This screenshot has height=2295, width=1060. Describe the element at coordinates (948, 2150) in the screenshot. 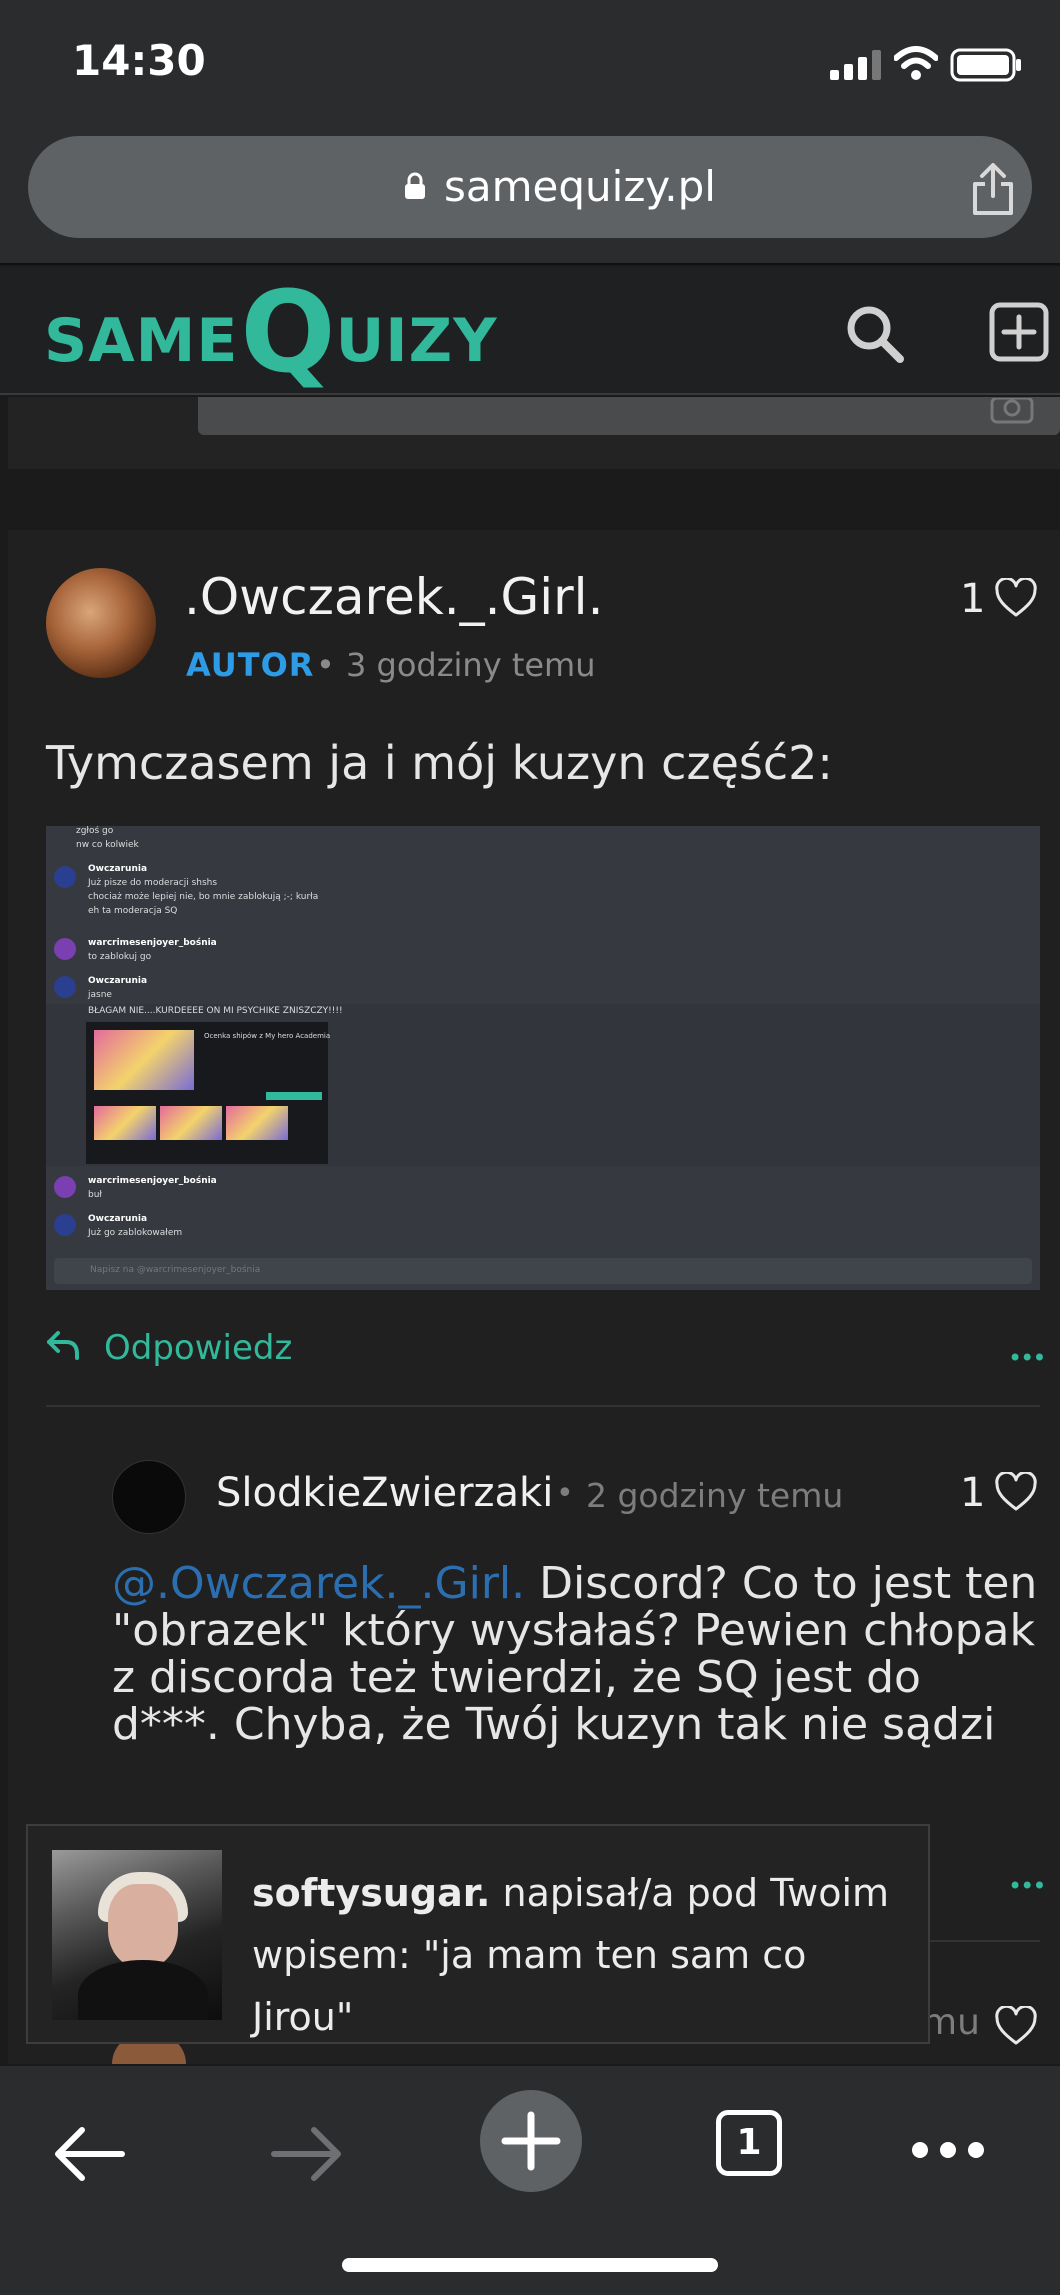

I see `more-menu-icon` at that location.